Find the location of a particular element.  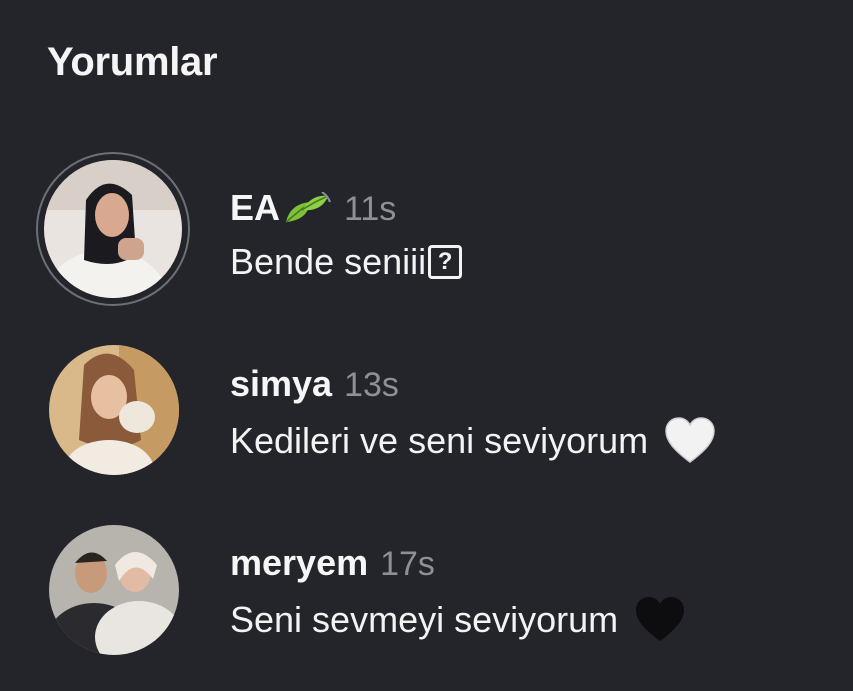

comment-text: Bende seniii is located at coordinates (328, 261).